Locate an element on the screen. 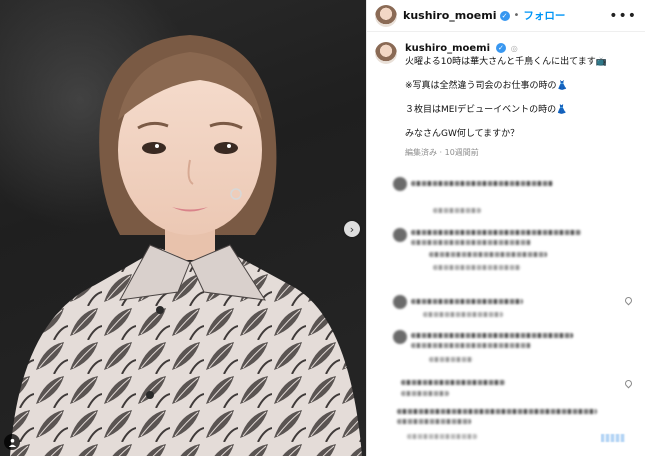 The height and width of the screenshot is (456, 645). post-meta: 編集済み · 10週間前 is located at coordinates (442, 152).